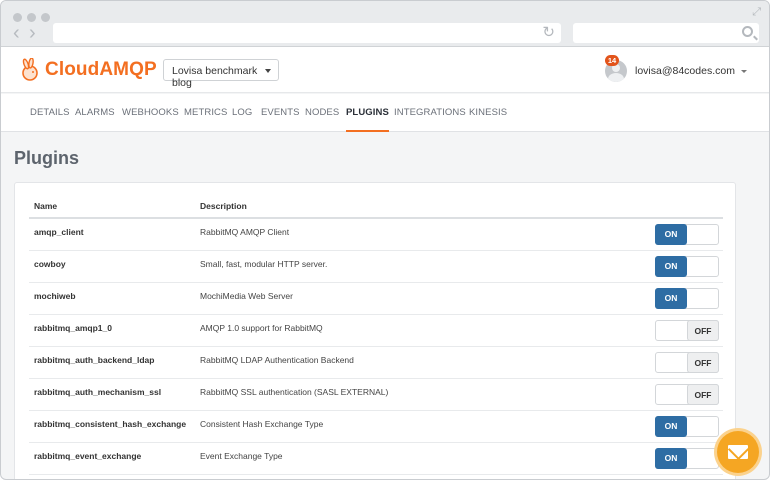 This screenshot has height=480, width=770. Describe the element at coordinates (73, 328) in the screenshot. I see `plugin-name: rabbitmq_amqp1_0` at that location.